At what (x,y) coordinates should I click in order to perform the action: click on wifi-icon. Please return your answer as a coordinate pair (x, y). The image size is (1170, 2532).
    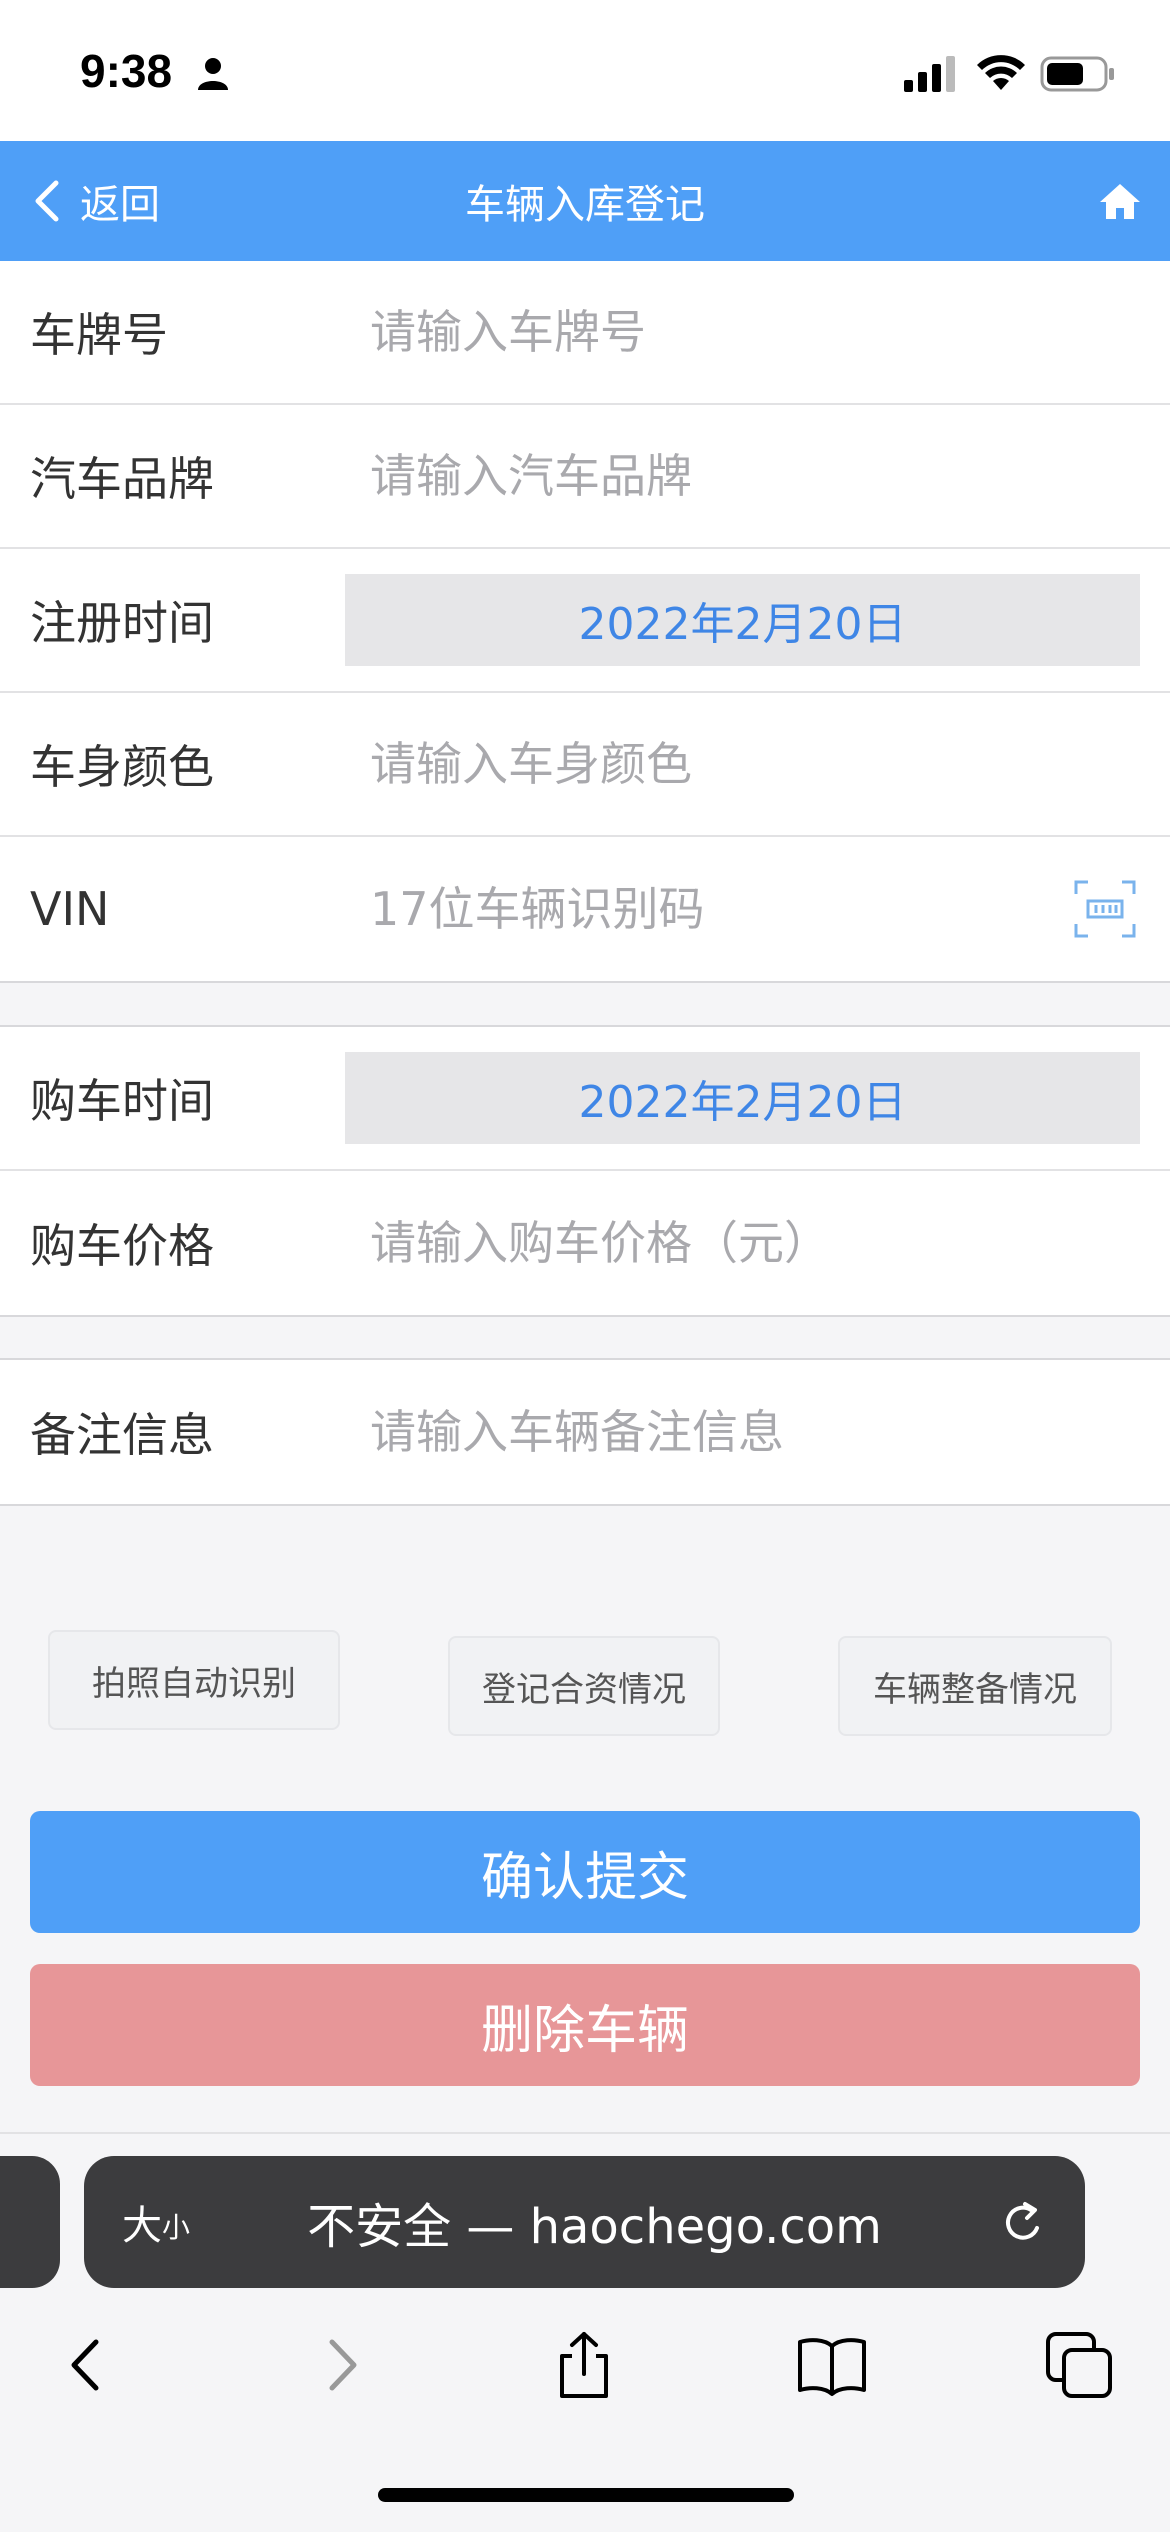
    Looking at the image, I should click on (1001, 72).